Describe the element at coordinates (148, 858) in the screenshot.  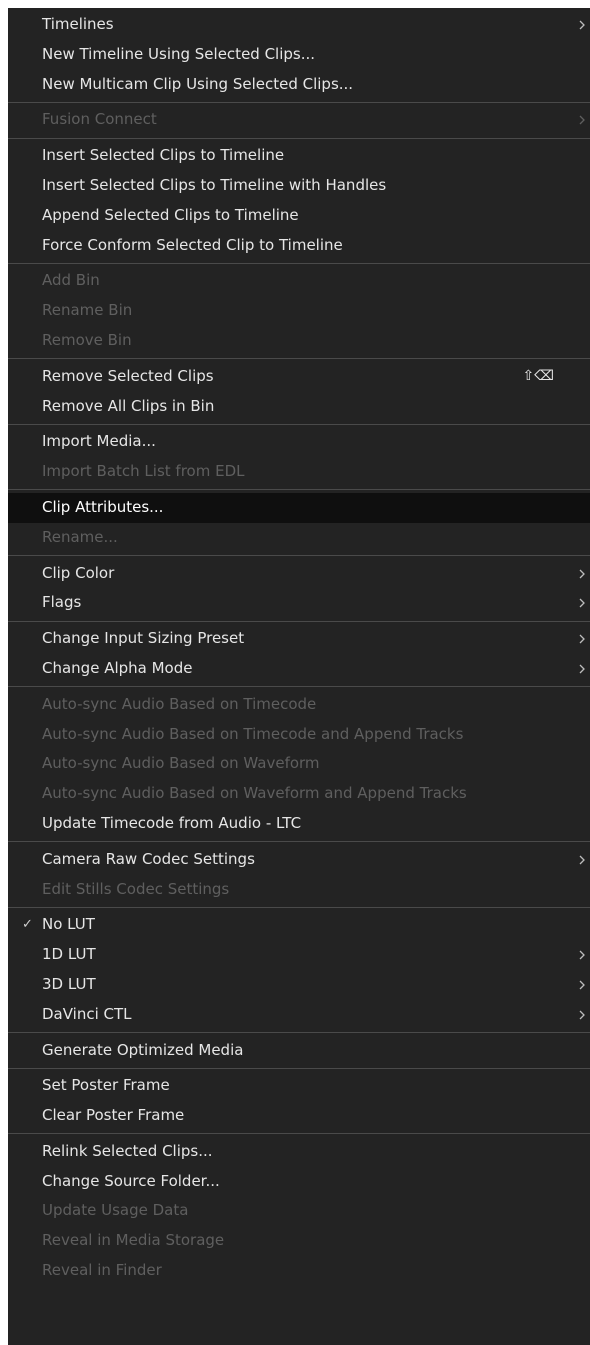
I see `menu-item-label: Camera Raw Codec Settings` at that location.